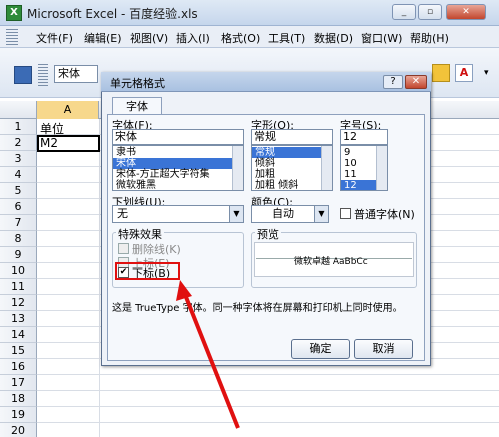 The height and width of the screenshot is (437, 499). What do you see at coordinates (292, 163) in the screenshot?
I see `style-list-item: 倾斜` at bounding box center [292, 163].